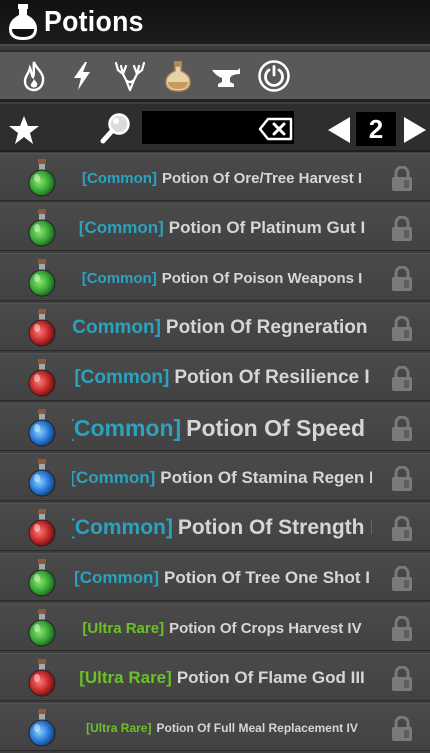 Image resolution: width=430 pixels, height=753 pixels. Describe the element at coordinates (257, 728) in the screenshot. I see `item-name: Potion Of Full Meal Replacement IV` at that location.